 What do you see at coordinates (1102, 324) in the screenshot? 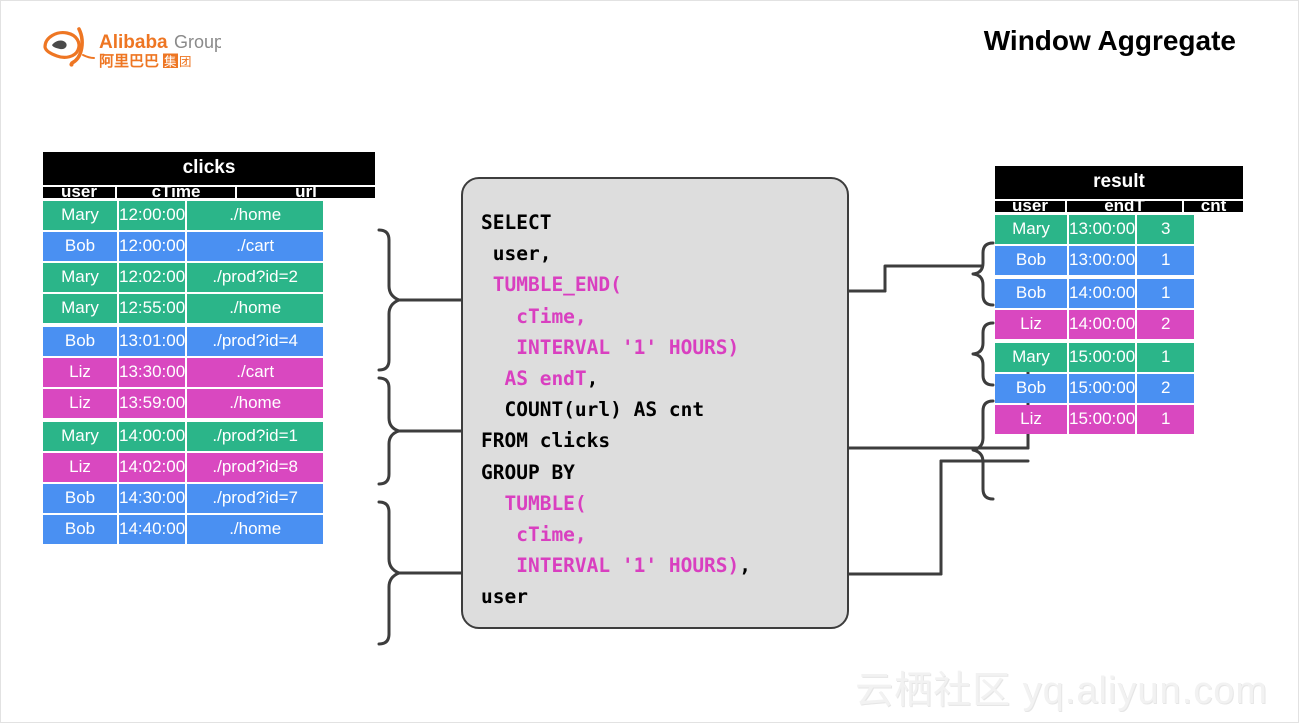
I see `result-cell-endT: 14:00:00` at bounding box center [1102, 324].